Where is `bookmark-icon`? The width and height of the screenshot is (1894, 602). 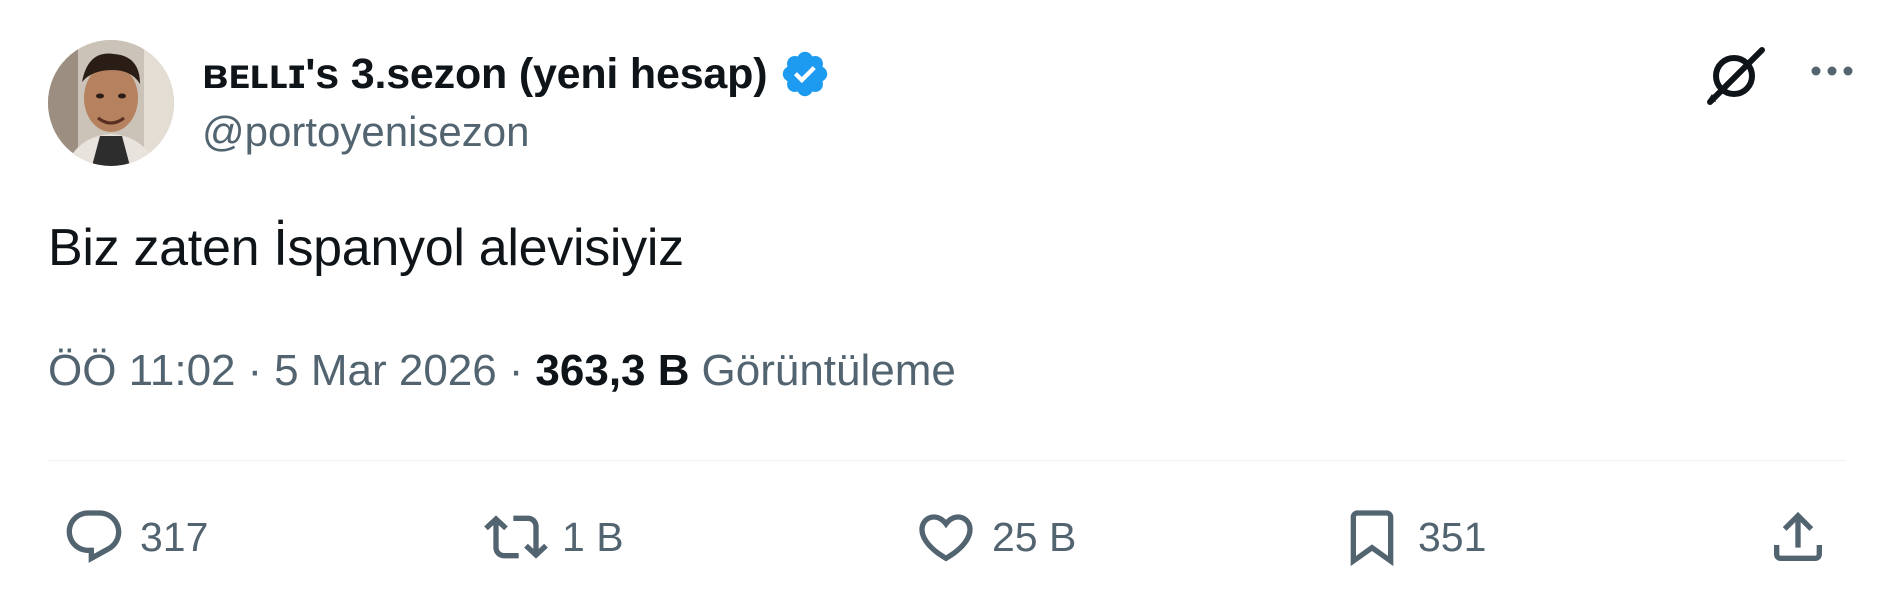 bookmark-icon is located at coordinates (1372, 538).